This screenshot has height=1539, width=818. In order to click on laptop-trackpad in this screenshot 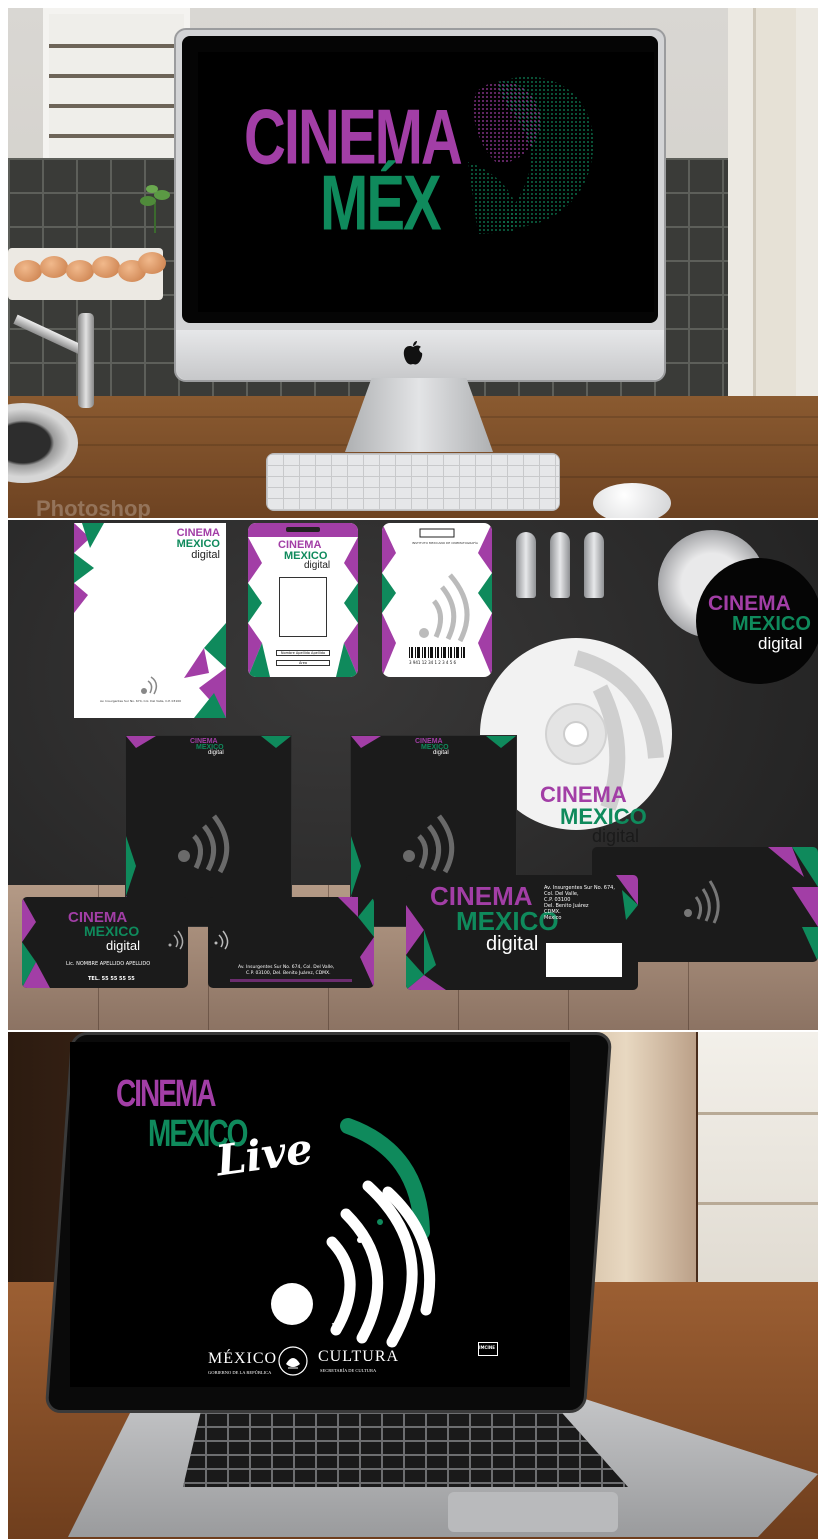, I will do `click(533, 1512)`.